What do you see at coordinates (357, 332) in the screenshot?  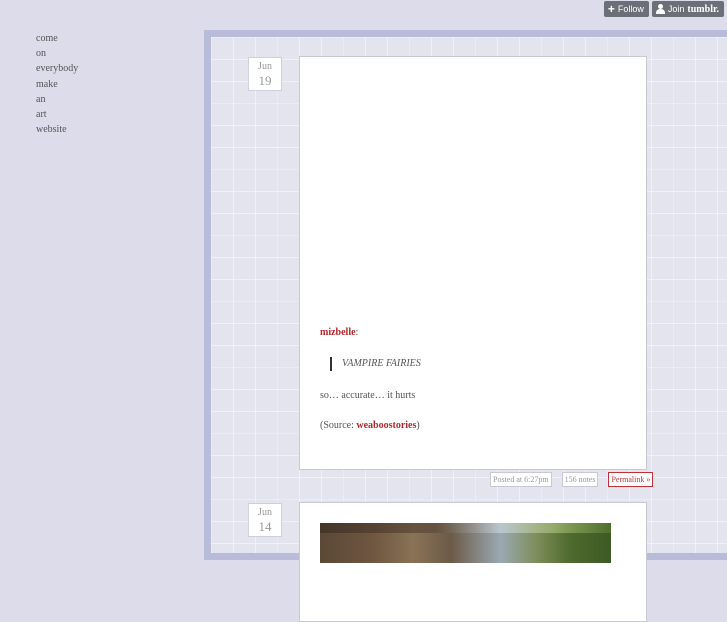 I see `author-suffix: :` at bounding box center [357, 332].